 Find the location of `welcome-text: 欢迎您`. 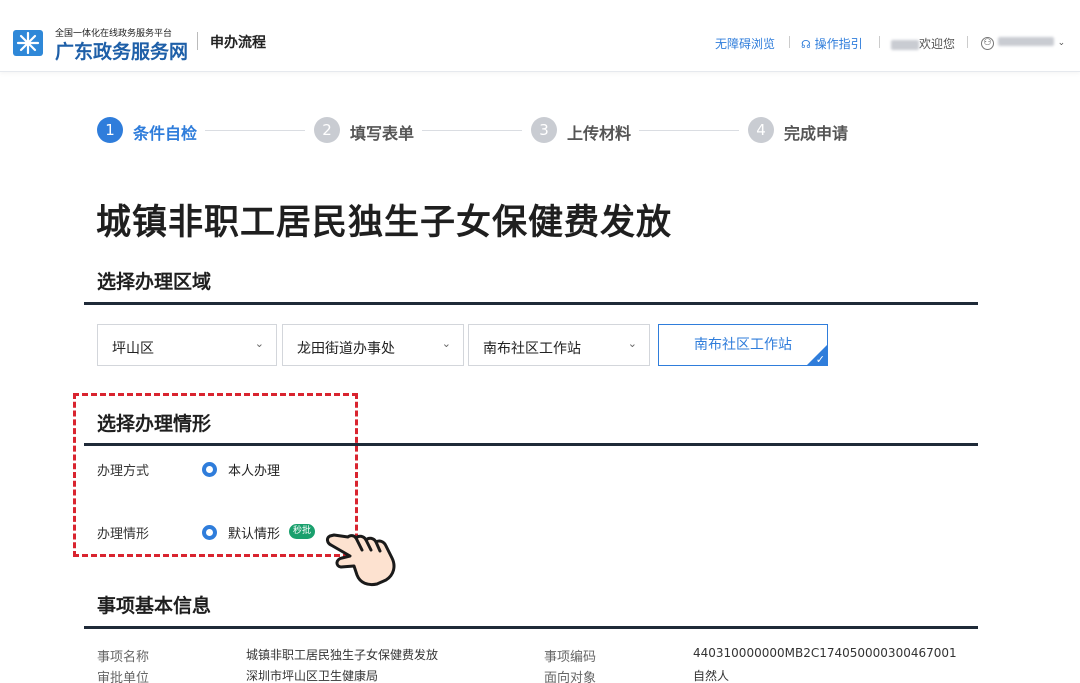

welcome-text: 欢迎您 is located at coordinates (923, 43).